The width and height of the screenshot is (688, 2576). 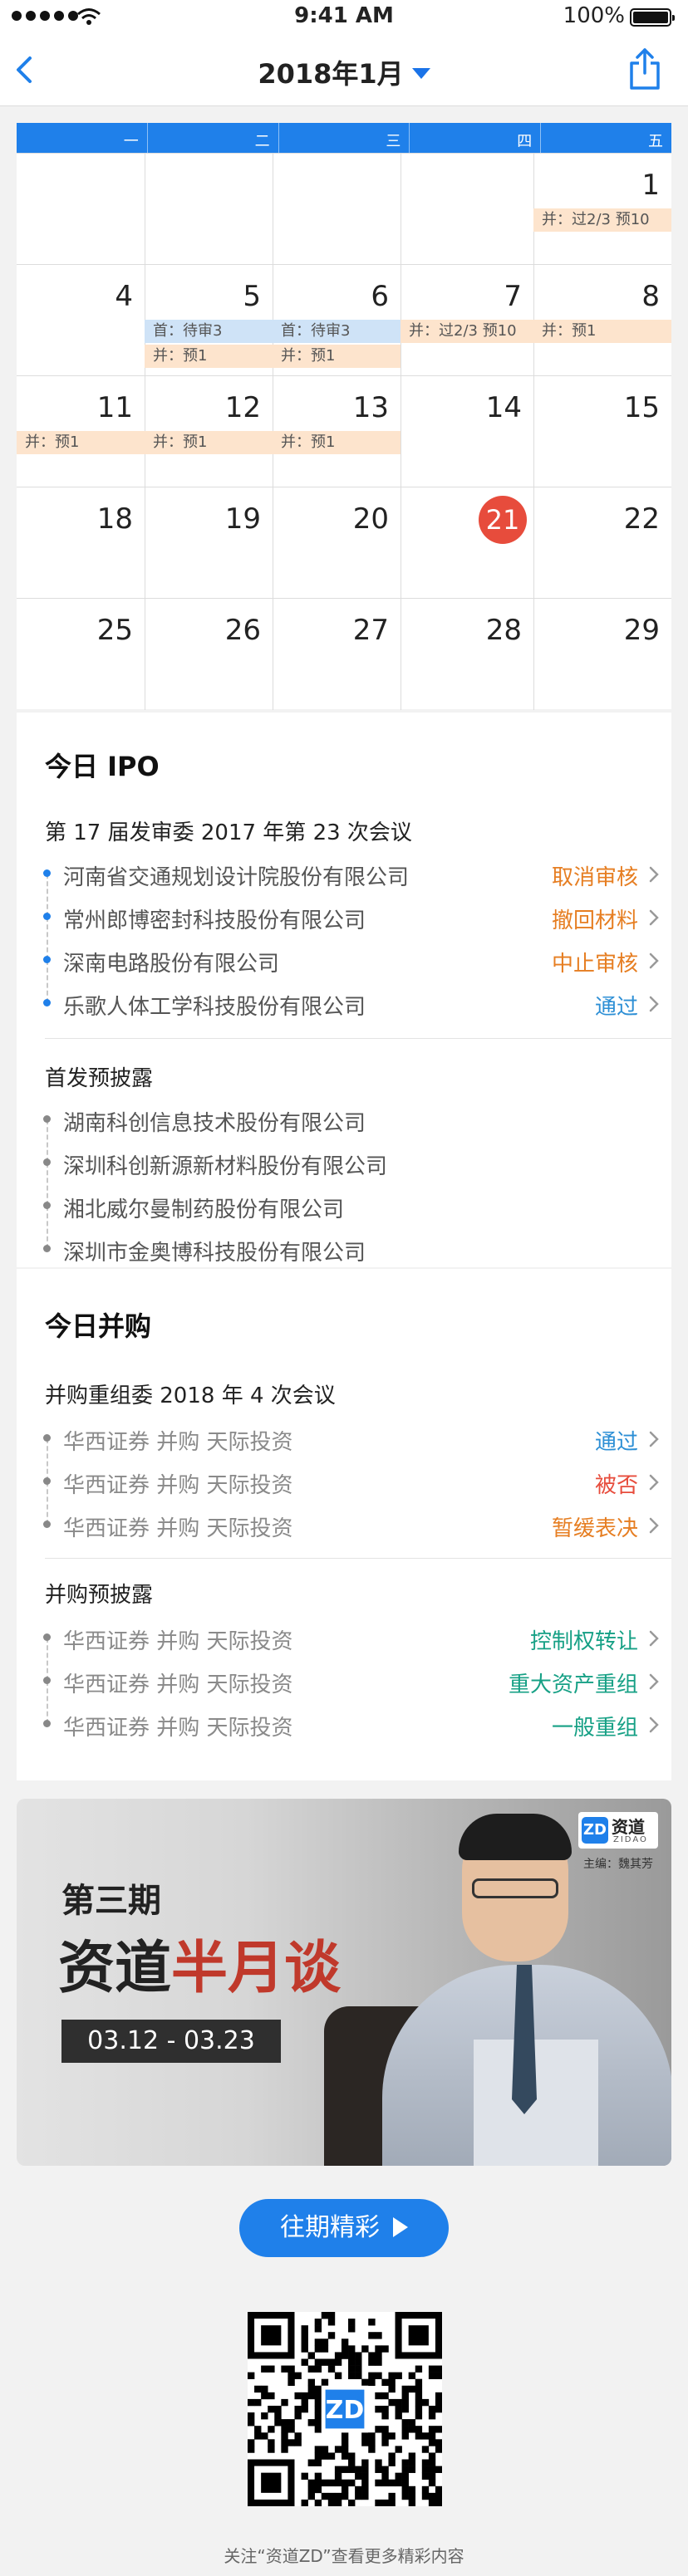 I want to click on item-name: 深圳市金奥博科技股份有限公司, so click(x=214, y=1254).